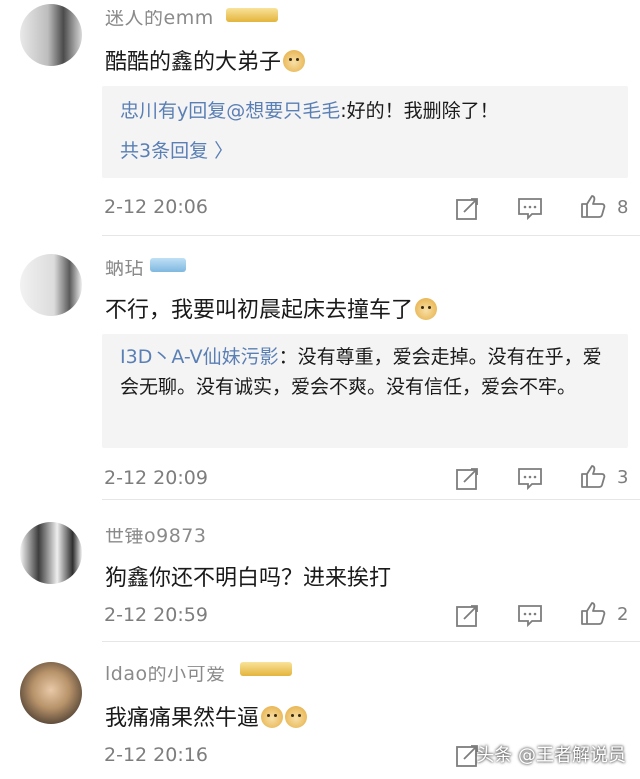 The height and width of the screenshot is (779, 640). I want to click on view-replies-link: 共3条回复 〉, so click(176, 149).